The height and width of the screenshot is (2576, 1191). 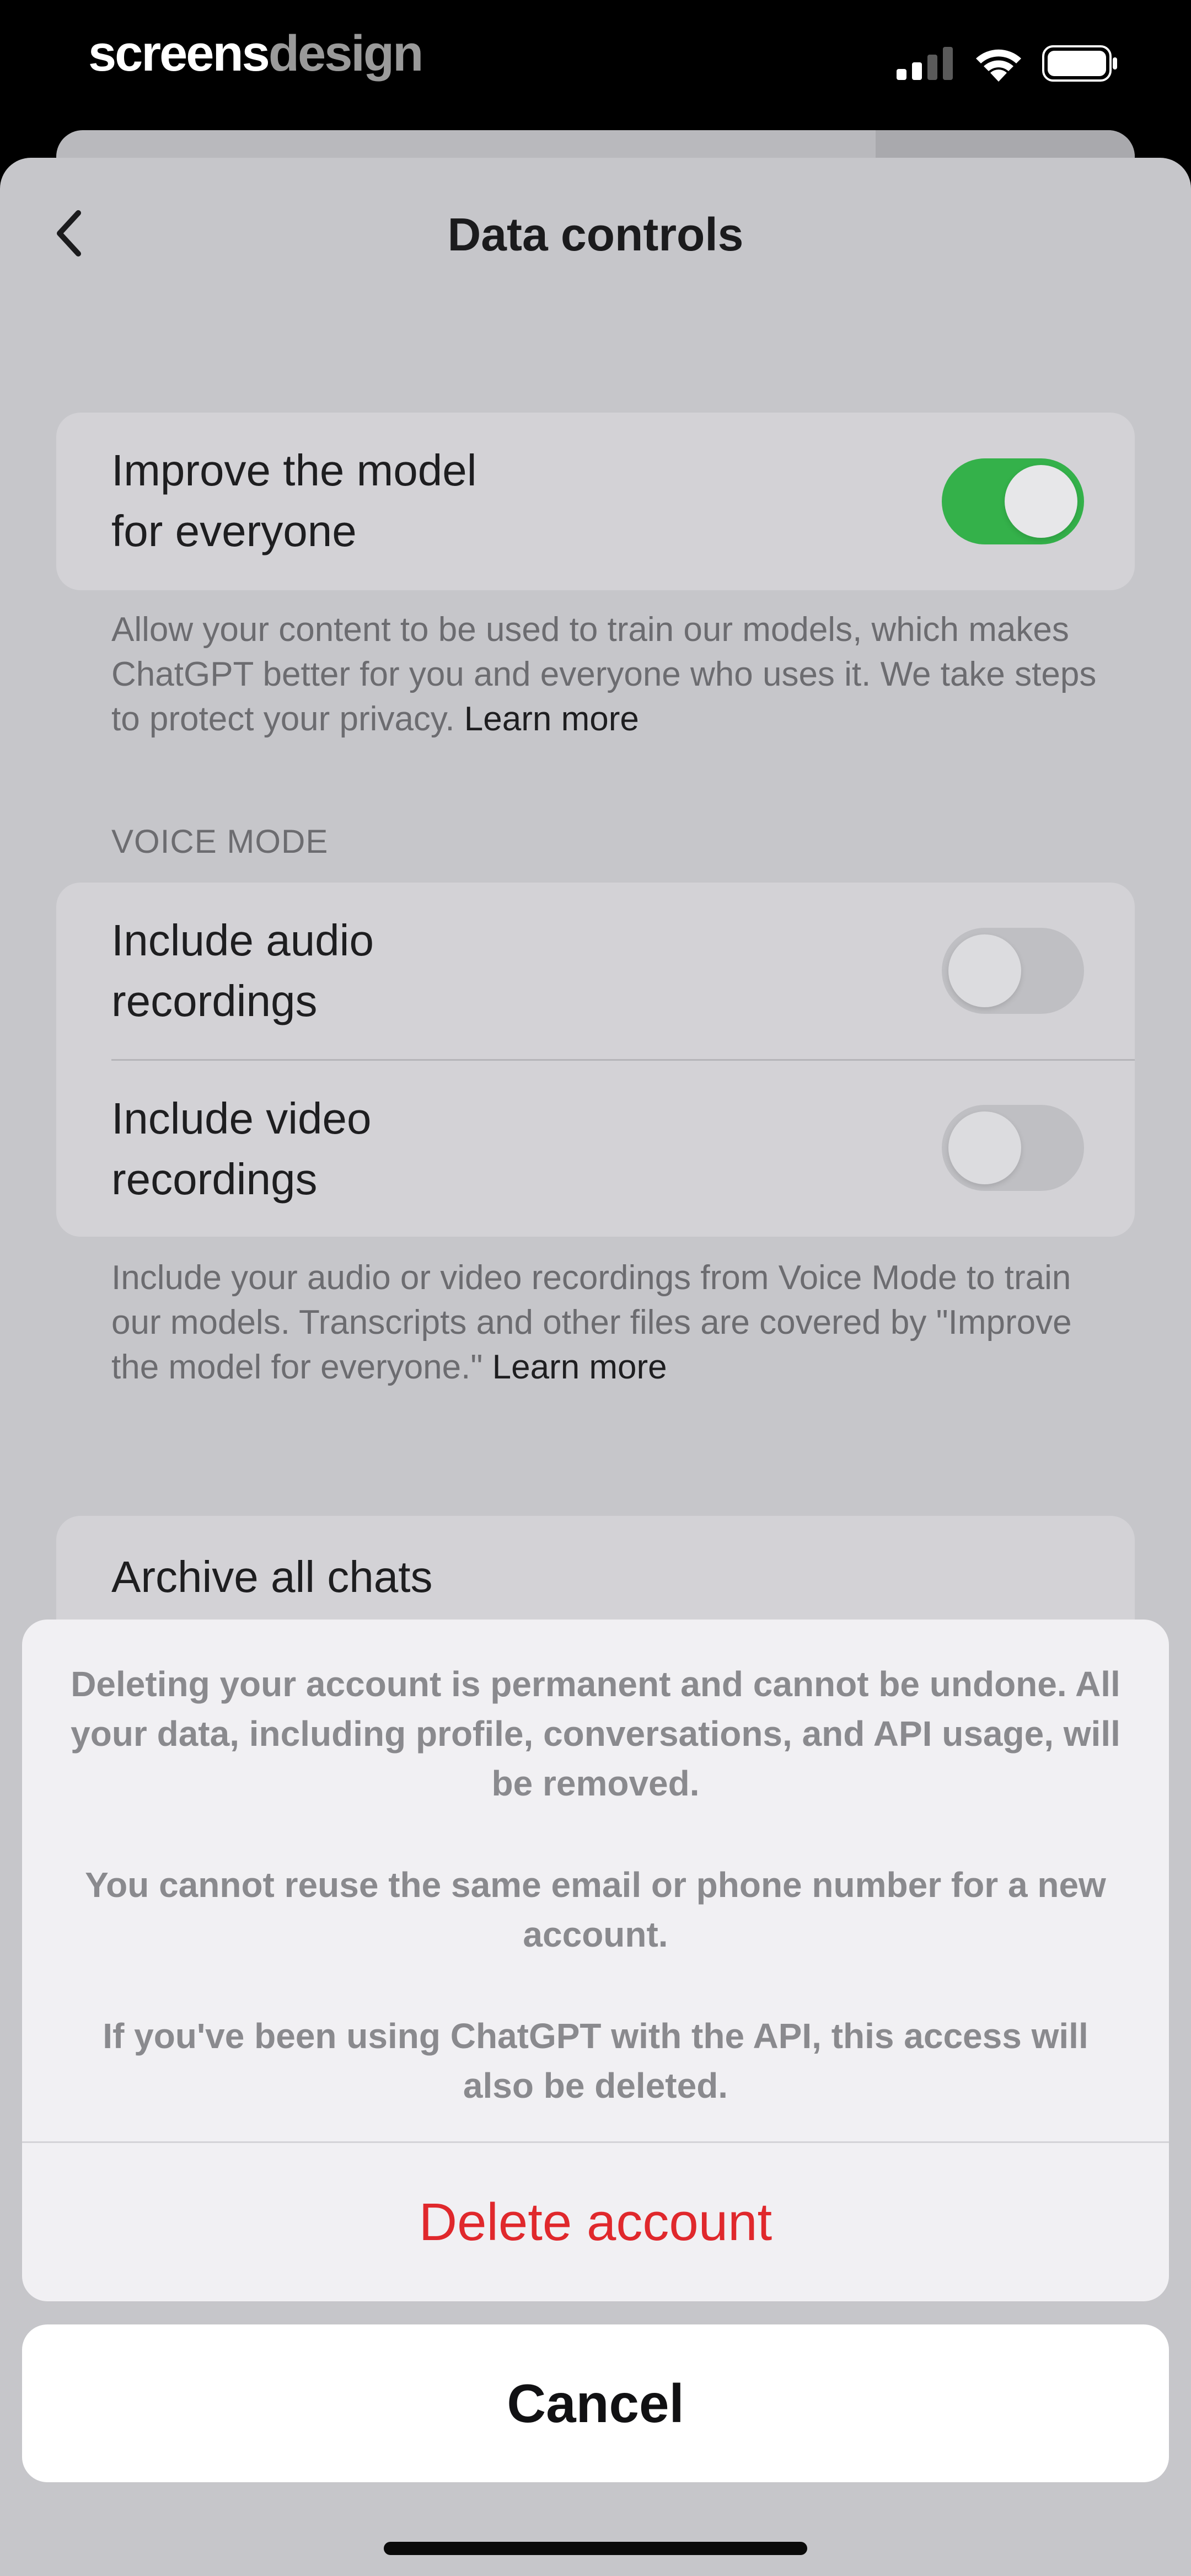 What do you see at coordinates (1080, 64) in the screenshot?
I see `battery-icon` at bounding box center [1080, 64].